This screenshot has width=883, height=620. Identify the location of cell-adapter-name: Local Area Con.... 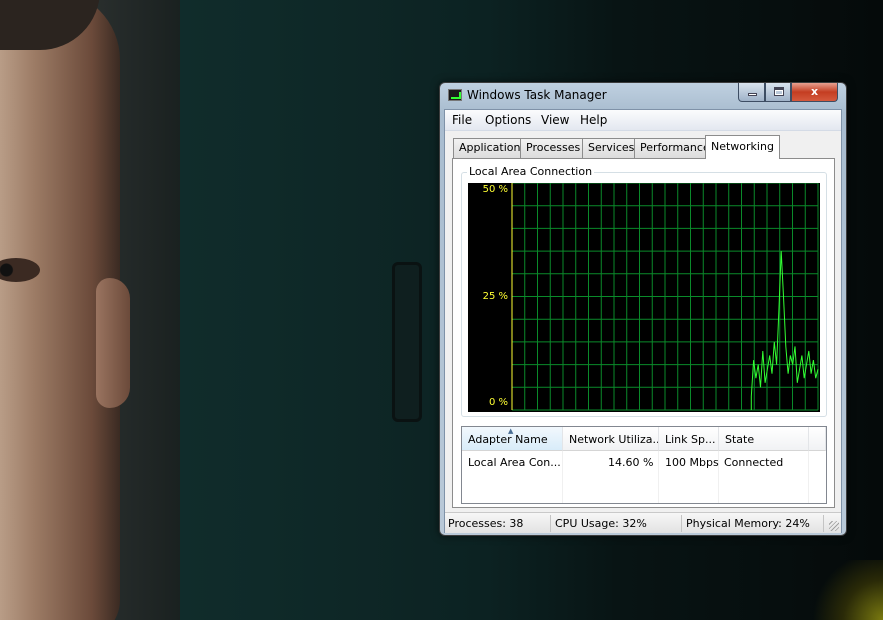
(514, 462).